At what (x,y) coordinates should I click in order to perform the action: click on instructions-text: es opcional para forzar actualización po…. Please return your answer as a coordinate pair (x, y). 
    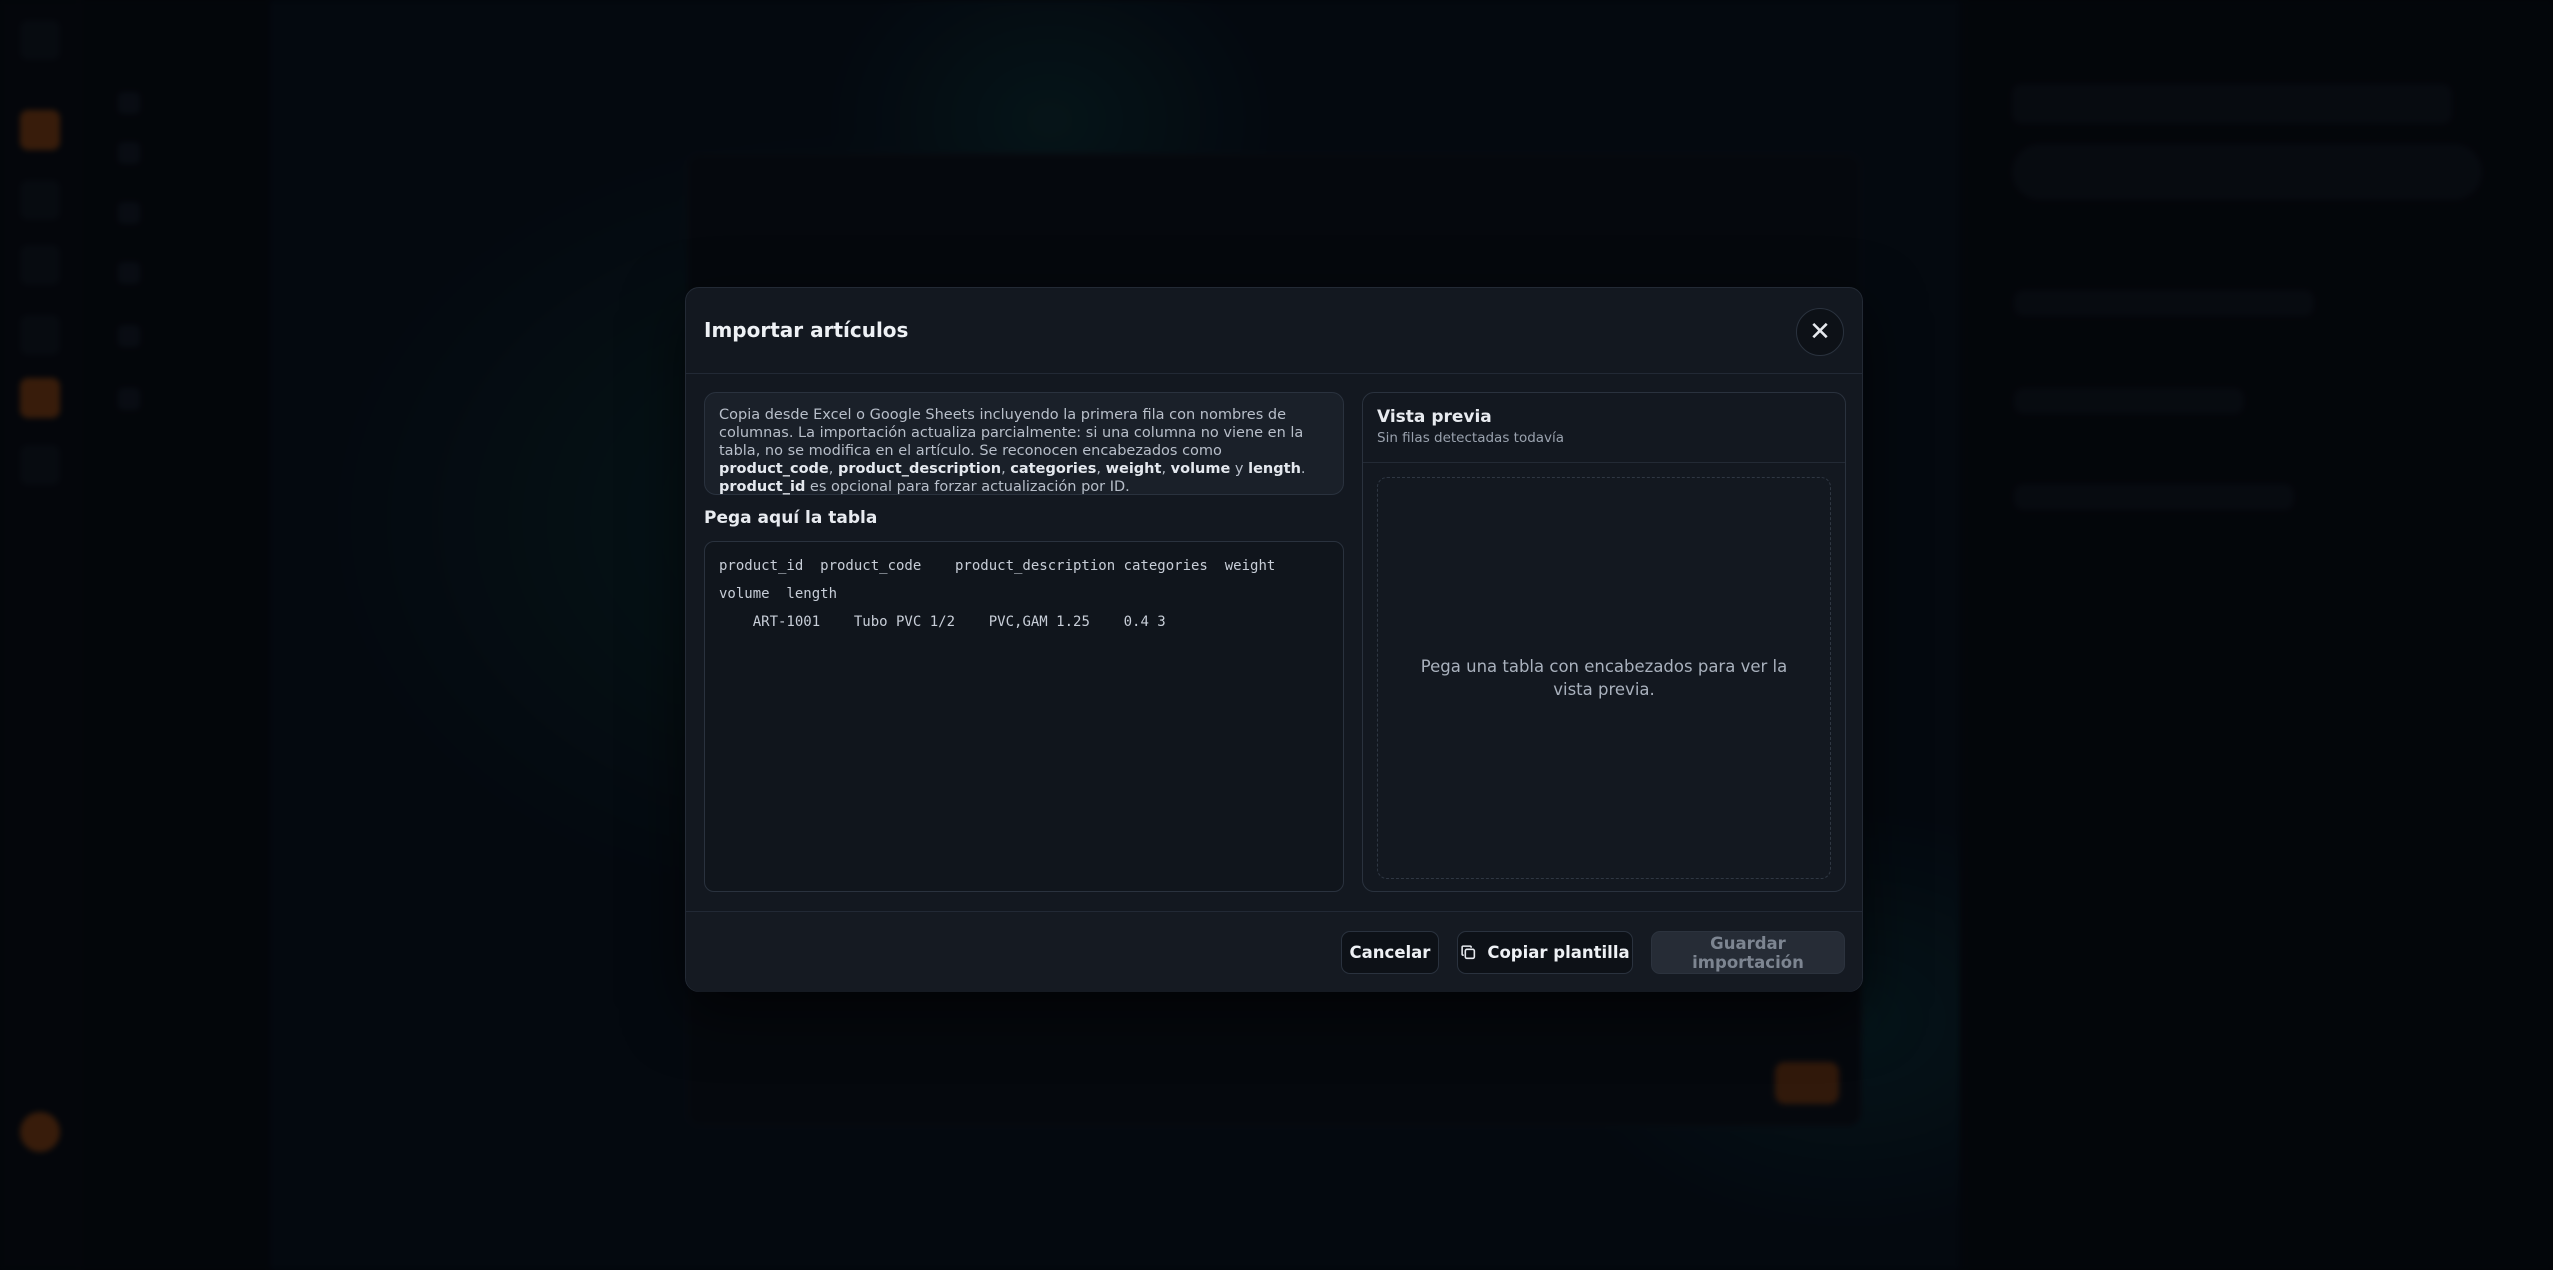
    Looking at the image, I should click on (967, 487).